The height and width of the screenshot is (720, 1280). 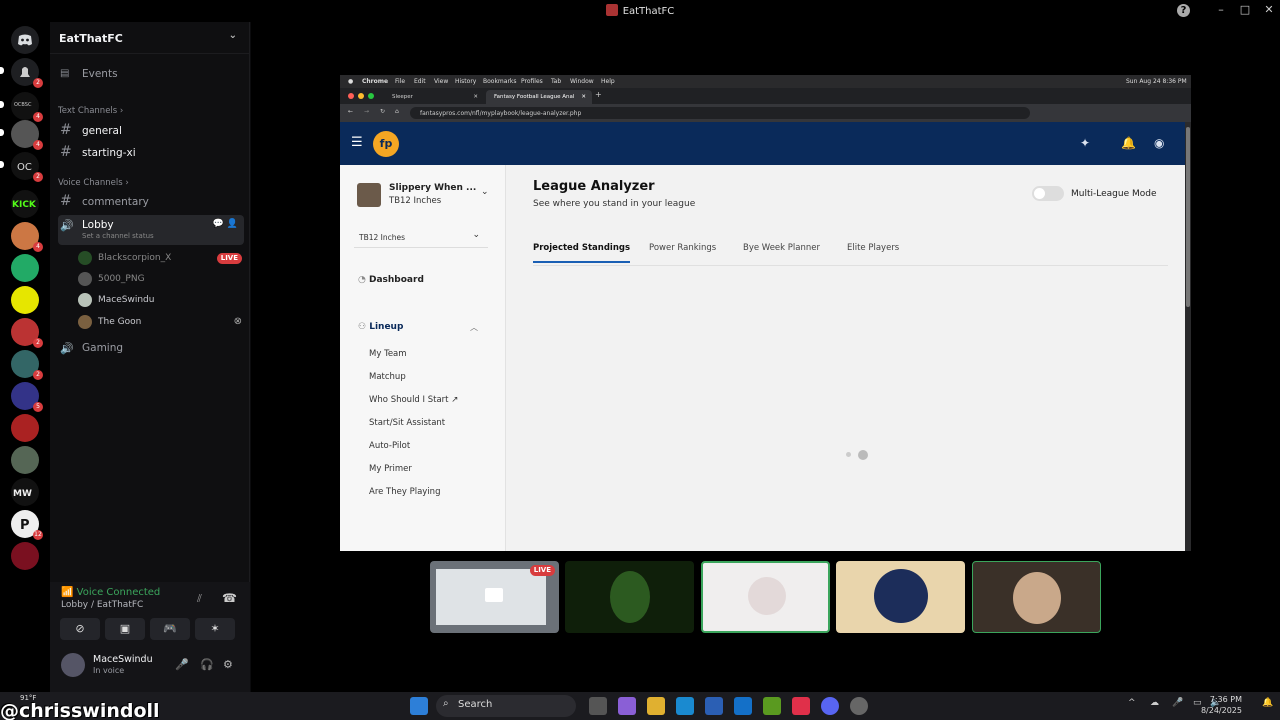 I want to click on server-icon-hex, so click(x=25, y=268).